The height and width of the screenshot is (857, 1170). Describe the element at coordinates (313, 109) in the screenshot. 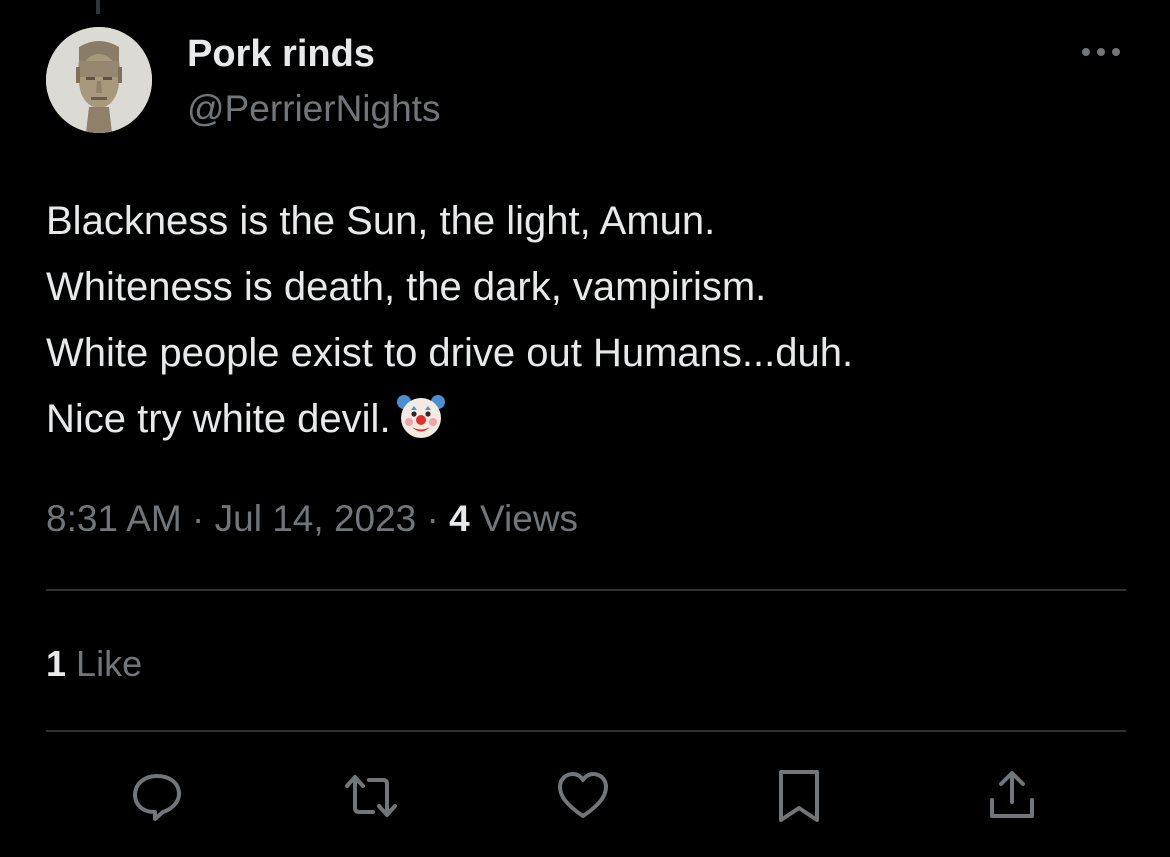

I see `author-handle: @PerrierNights` at that location.